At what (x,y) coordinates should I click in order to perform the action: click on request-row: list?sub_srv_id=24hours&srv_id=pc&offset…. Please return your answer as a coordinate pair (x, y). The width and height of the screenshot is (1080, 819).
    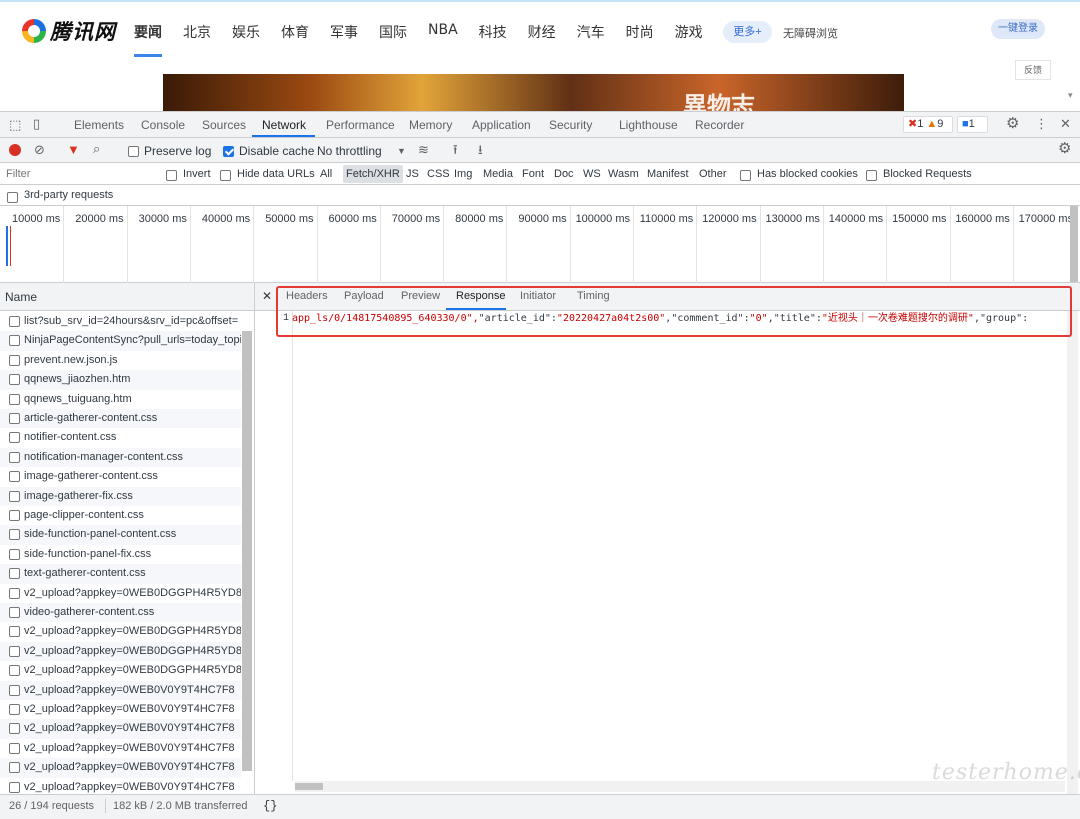
    Looking at the image, I should click on (120, 322).